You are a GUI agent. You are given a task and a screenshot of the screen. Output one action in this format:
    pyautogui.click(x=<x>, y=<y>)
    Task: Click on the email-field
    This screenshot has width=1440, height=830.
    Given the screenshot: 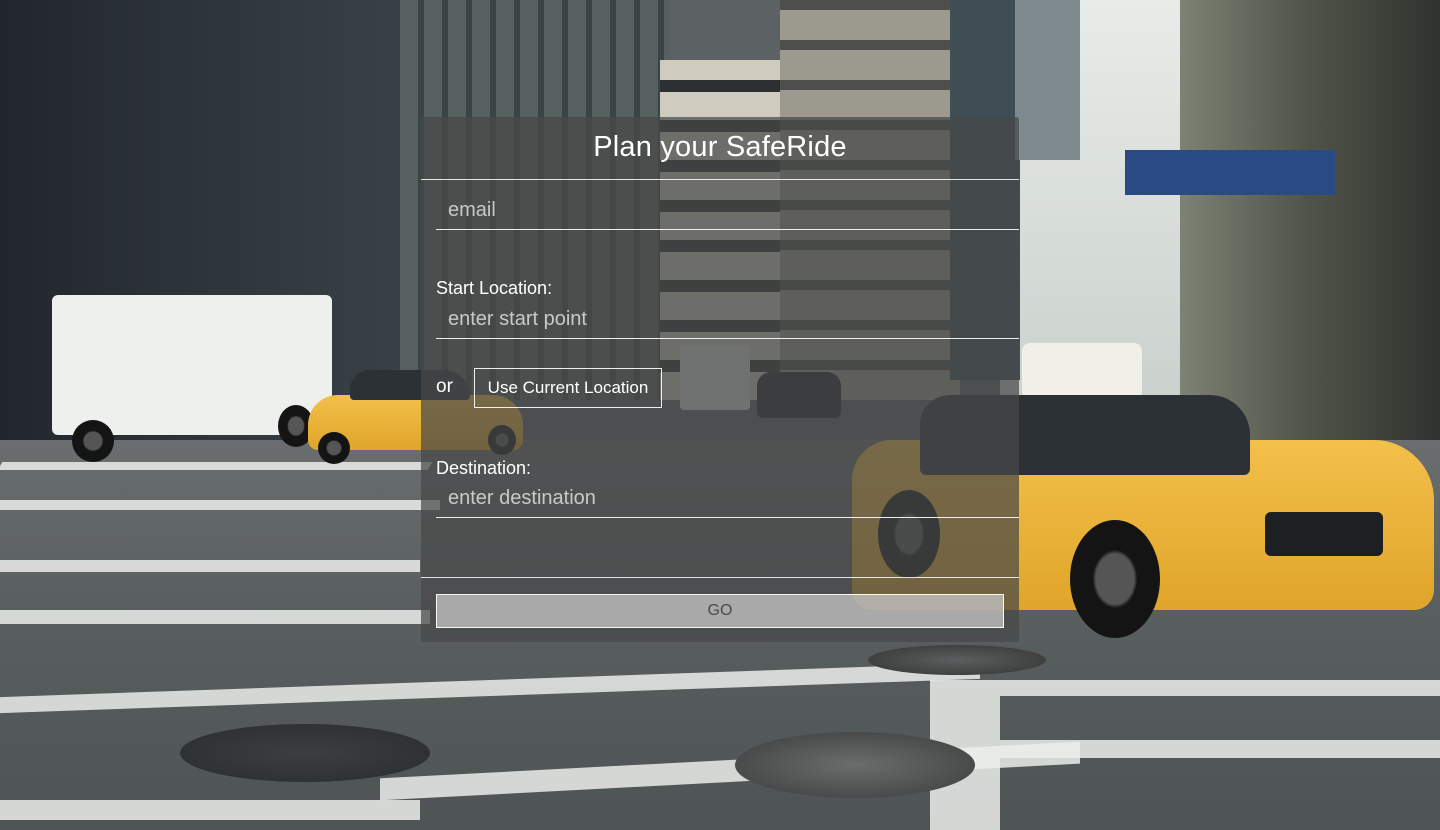 What is the action you would take?
    pyautogui.click(x=727, y=211)
    